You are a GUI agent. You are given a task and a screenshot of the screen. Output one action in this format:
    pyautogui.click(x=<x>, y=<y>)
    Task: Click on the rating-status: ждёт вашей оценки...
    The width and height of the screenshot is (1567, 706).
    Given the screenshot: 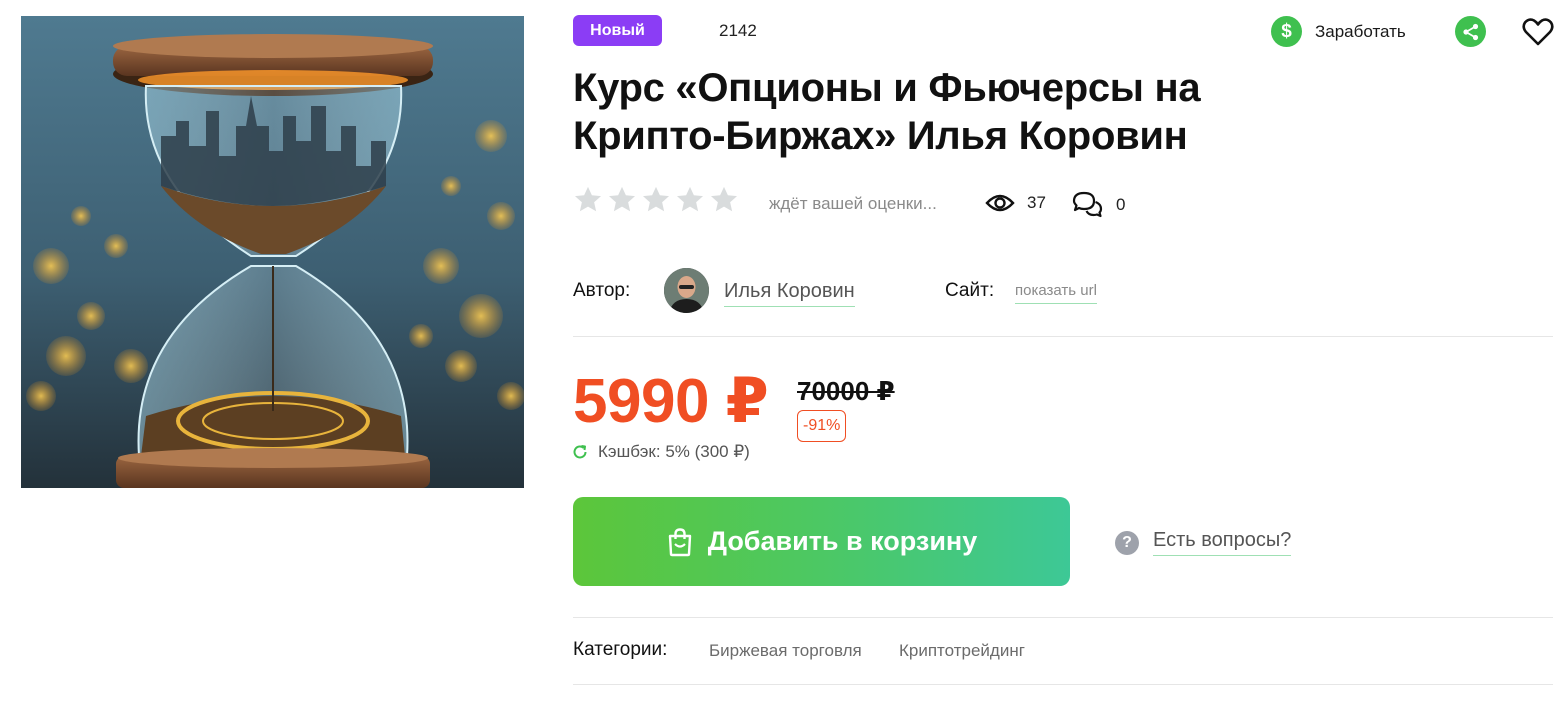 What is the action you would take?
    pyautogui.click(x=853, y=203)
    